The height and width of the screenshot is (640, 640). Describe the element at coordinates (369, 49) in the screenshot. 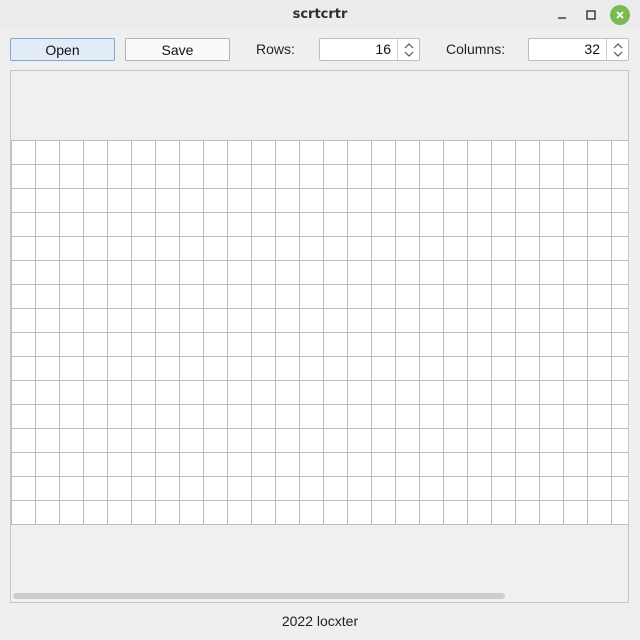

I see `rows-spinbox: 16` at that location.